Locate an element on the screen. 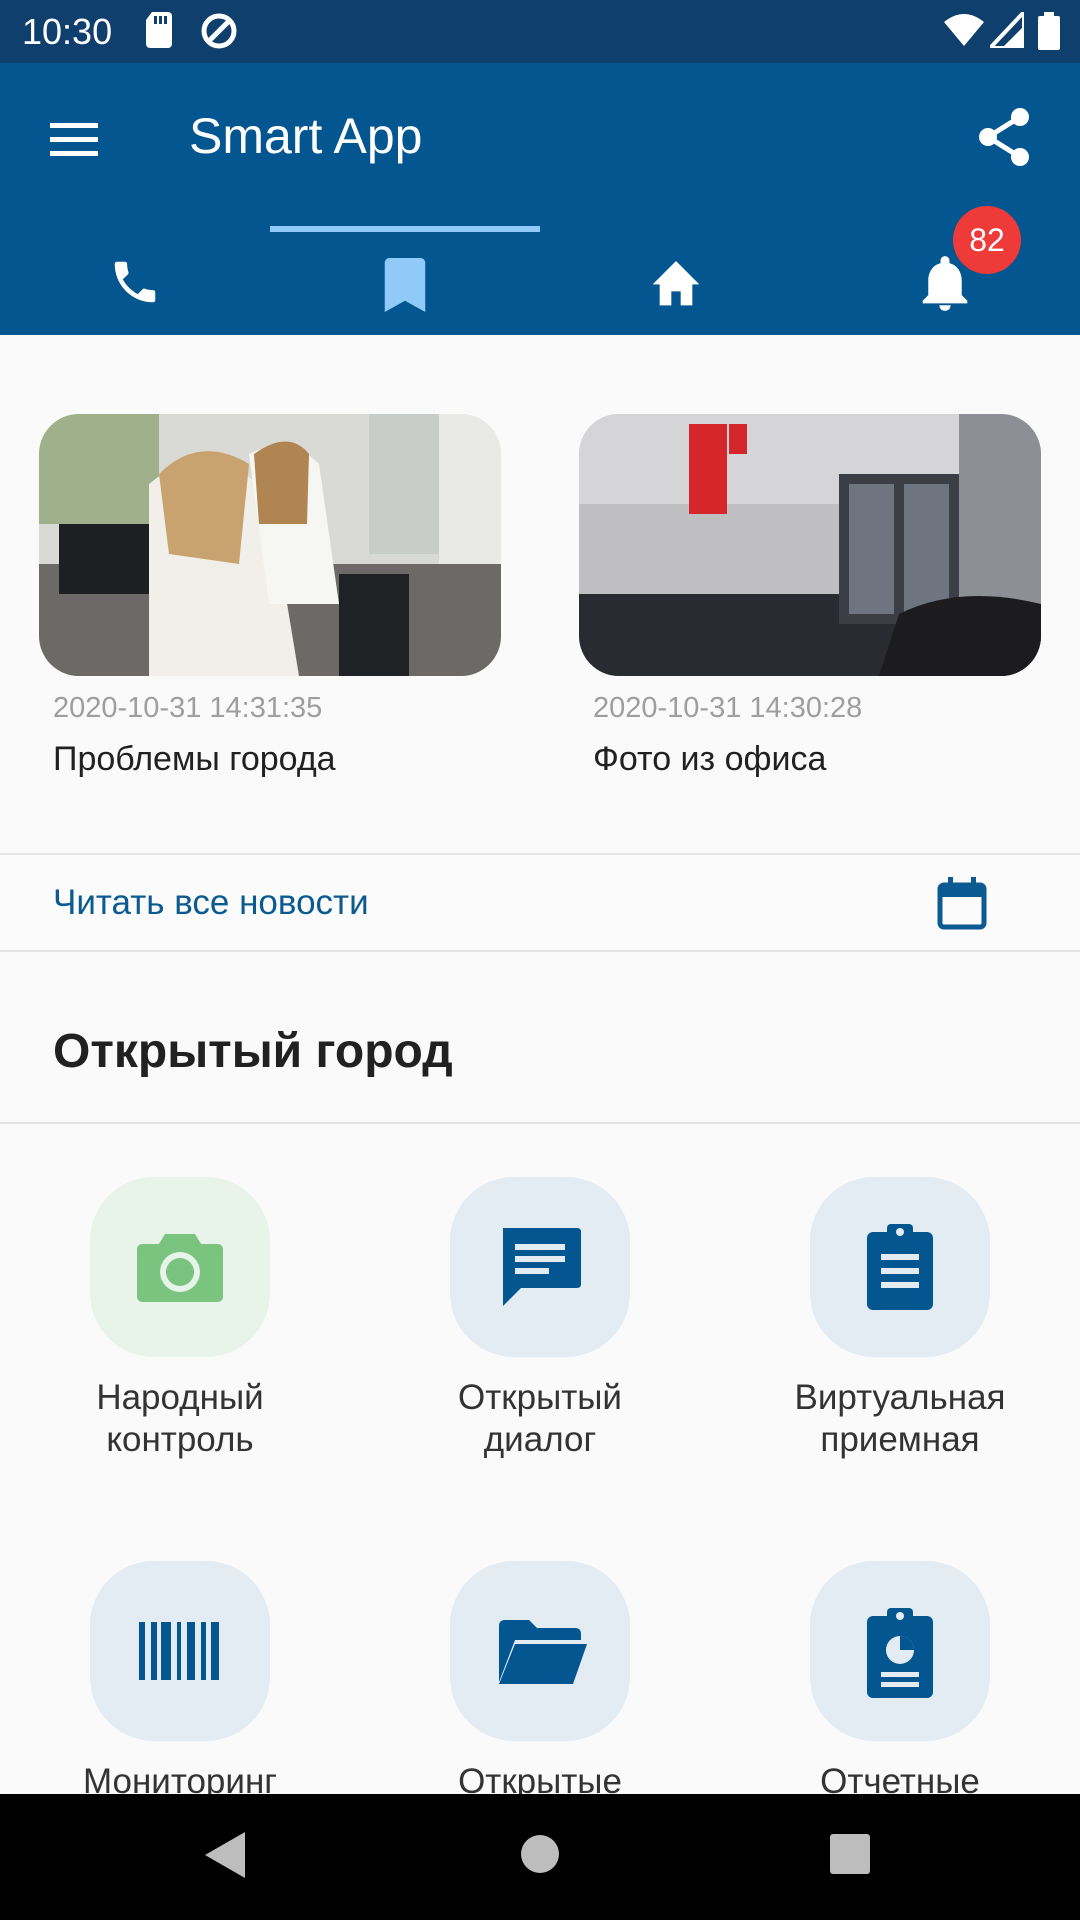 This screenshot has height=1920, width=1080. news-date: 2020-10-31 14:30:28 is located at coordinates (728, 708).